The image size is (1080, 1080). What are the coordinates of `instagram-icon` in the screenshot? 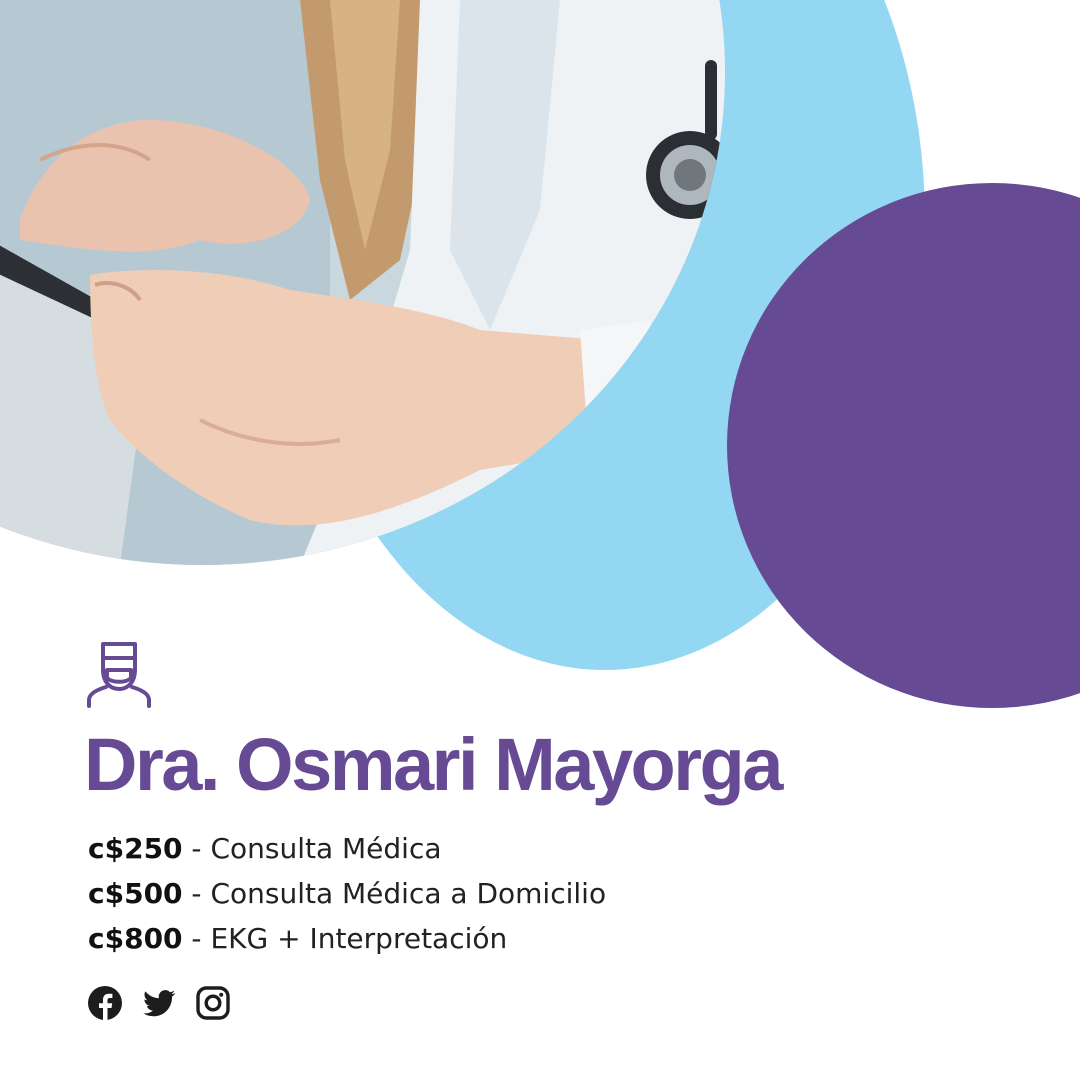 It's located at (213, 1003).